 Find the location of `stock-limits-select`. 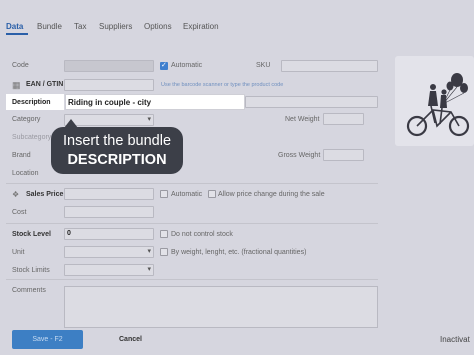

stock-limits-select is located at coordinates (109, 270).